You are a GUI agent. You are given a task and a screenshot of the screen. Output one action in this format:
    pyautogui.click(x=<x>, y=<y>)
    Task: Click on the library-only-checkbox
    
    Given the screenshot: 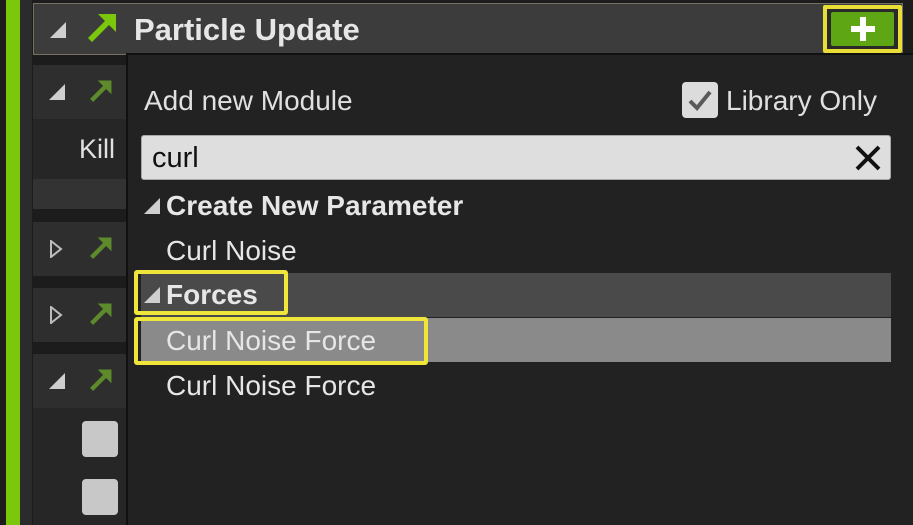 What is the action you would take?
    pyautogui.click(x=700, y=100)
    